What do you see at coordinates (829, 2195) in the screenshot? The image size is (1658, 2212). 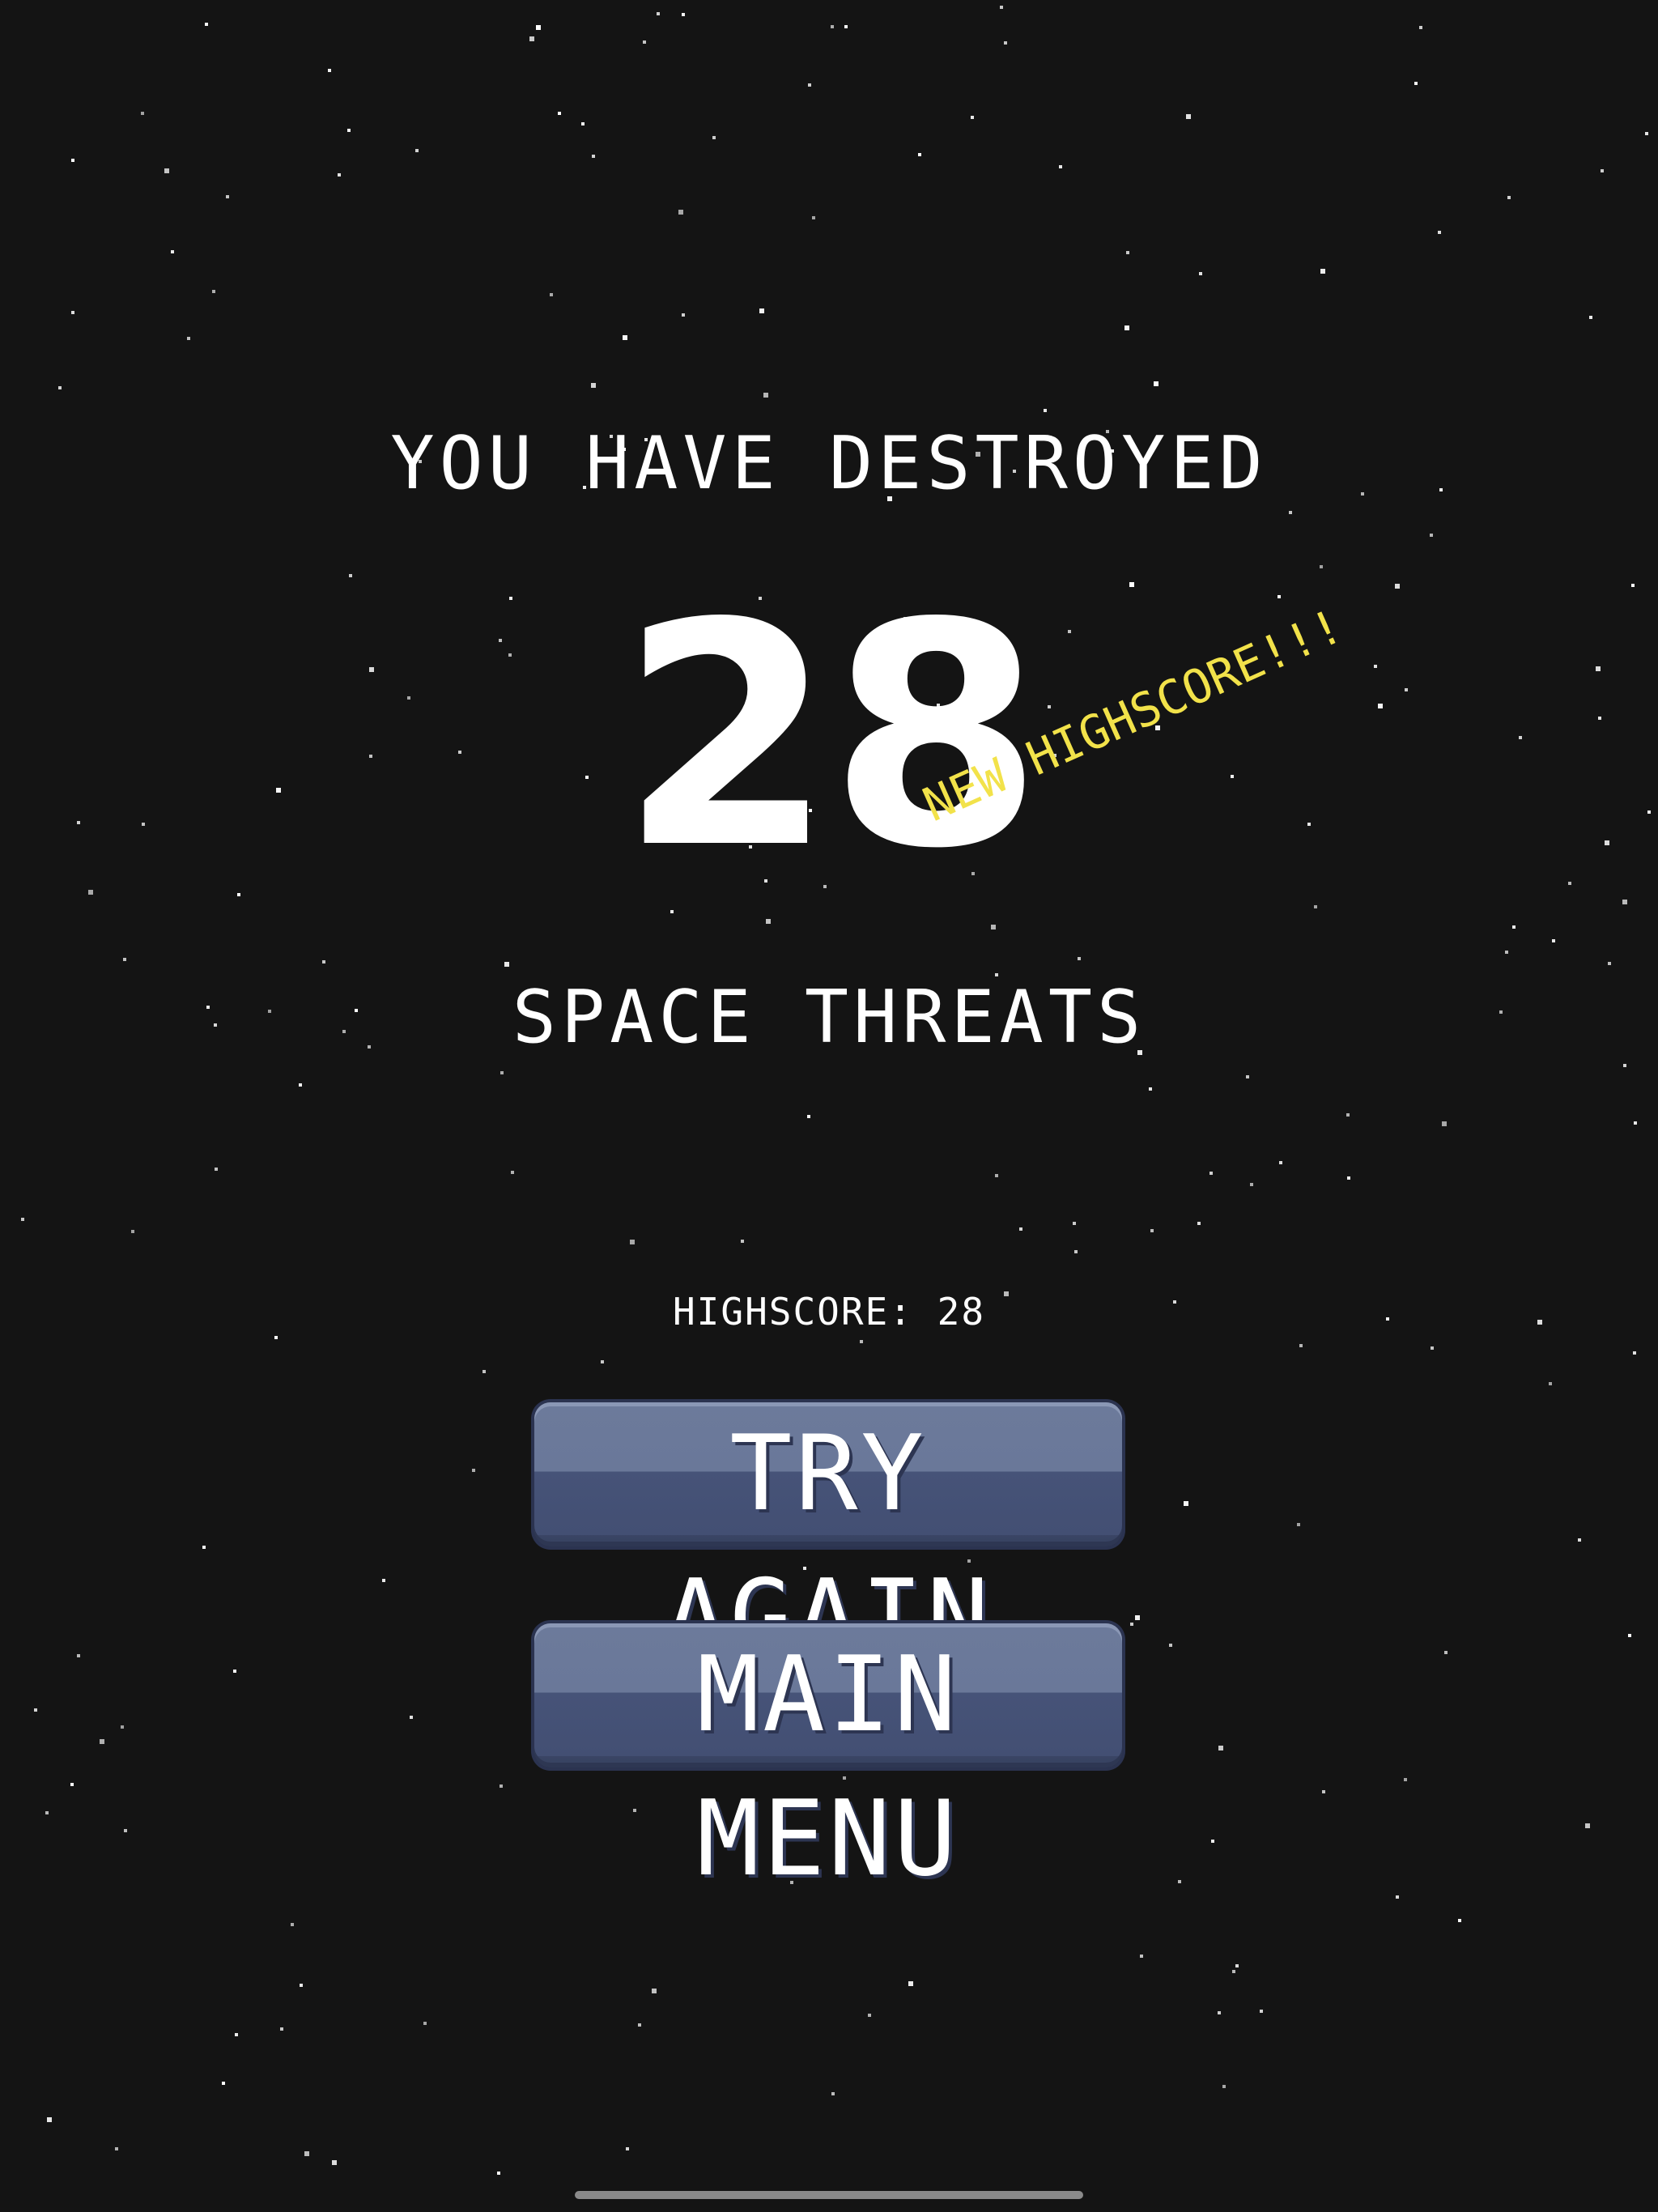 I see `home-indicator` at bounding box center [829, 2195].